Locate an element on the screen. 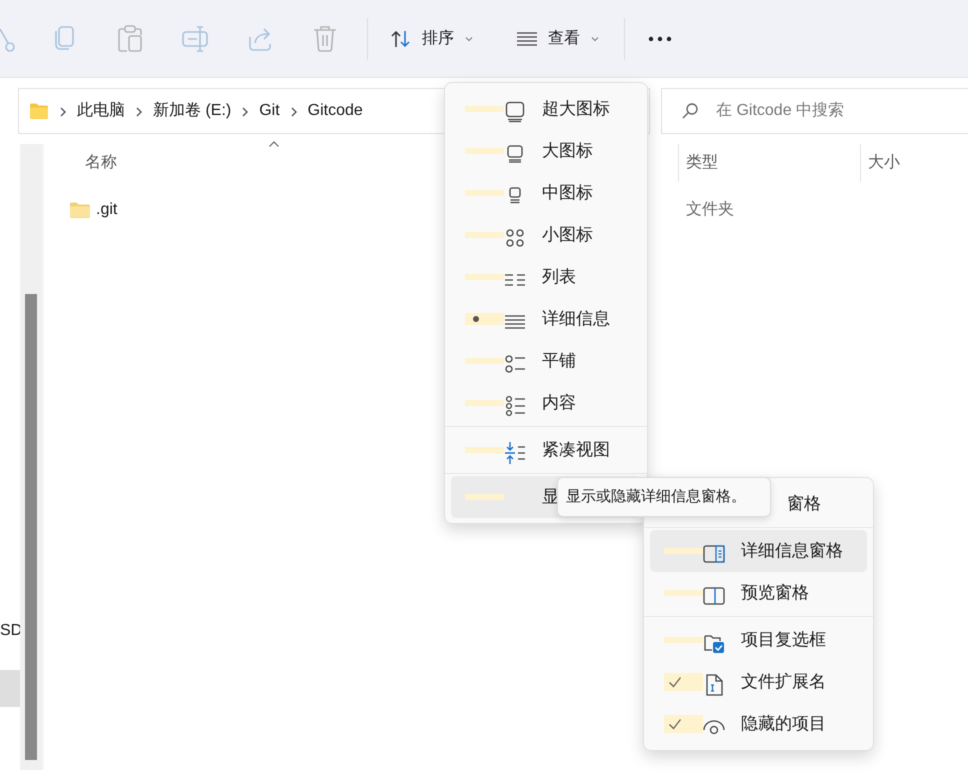  menu-item: 隐藏的项目 is located at coordinates (758, 724).